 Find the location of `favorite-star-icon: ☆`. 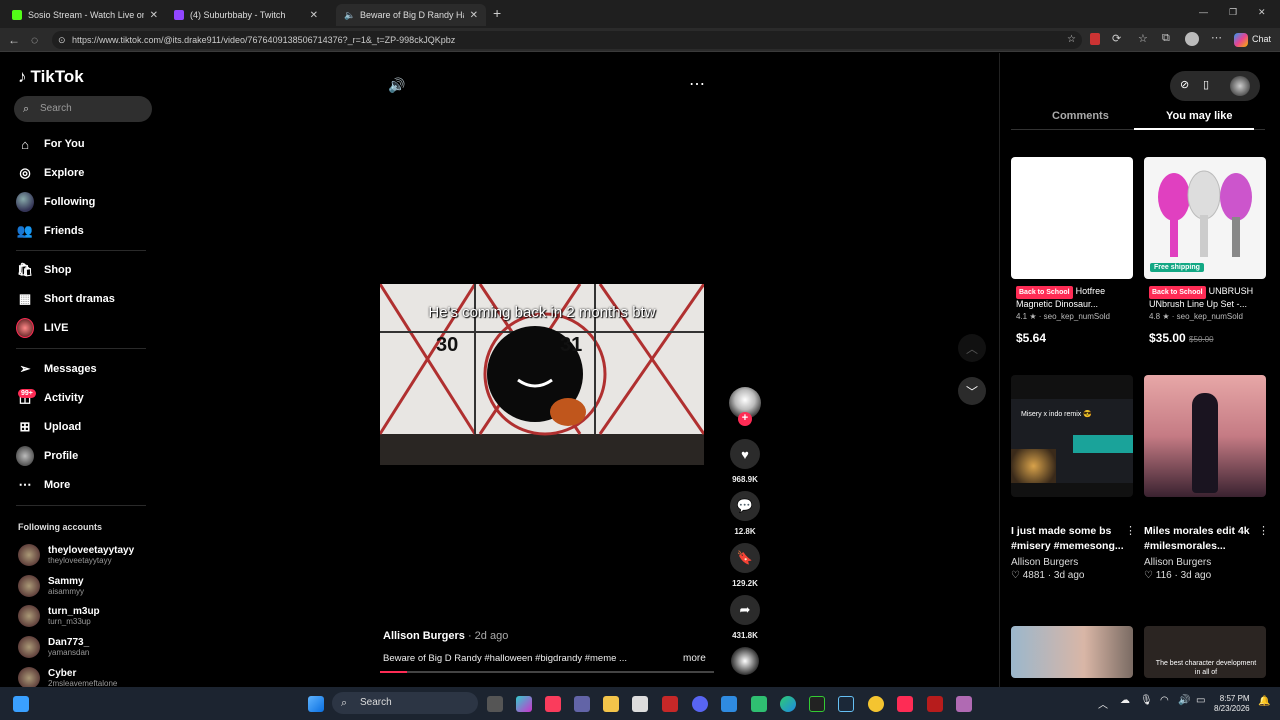

favorite-star-icon: ☆ is located at coordinates (1071, 40).